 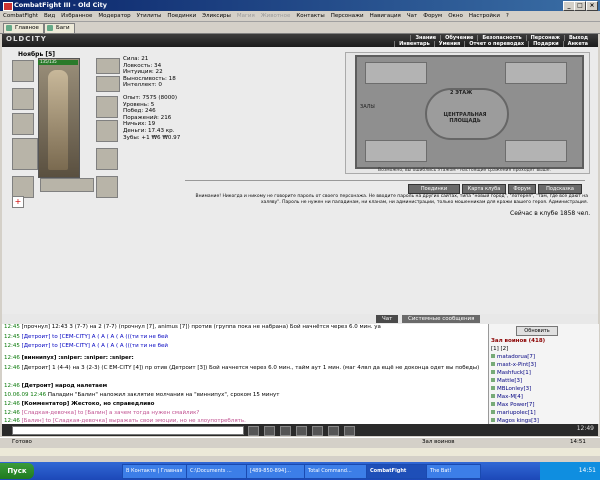 I want to click on maximize-button: □, so click(x=580, y=6).